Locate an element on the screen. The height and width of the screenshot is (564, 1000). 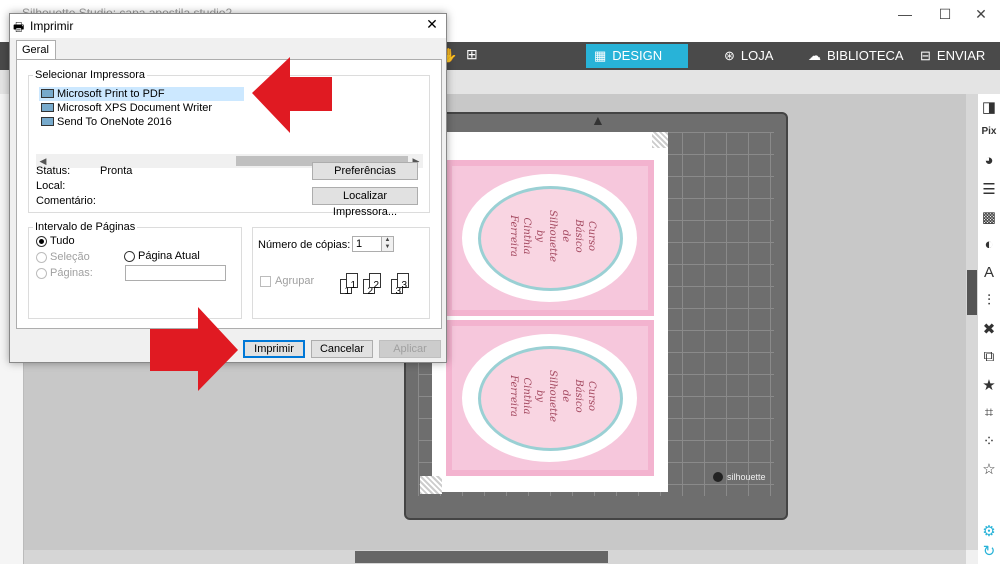
range-pages-radio is located at coordinates (41, 273).